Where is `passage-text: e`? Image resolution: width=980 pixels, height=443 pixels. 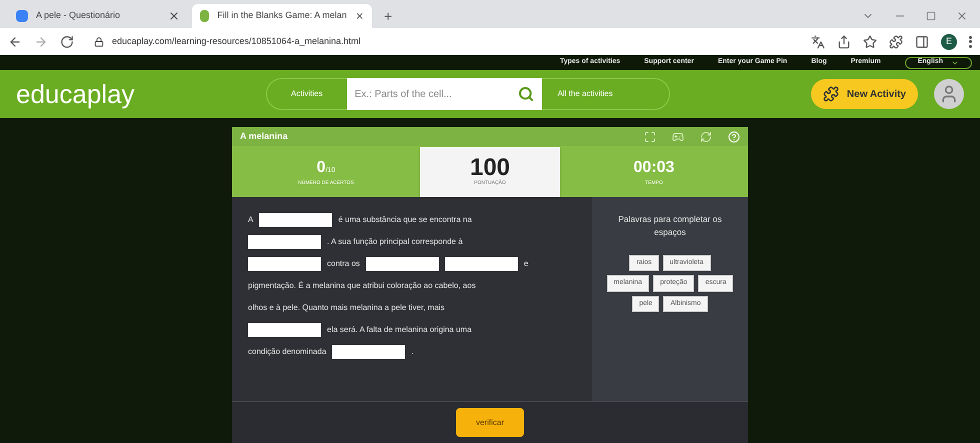
passage-text: e is located at coordinates (526, 264).